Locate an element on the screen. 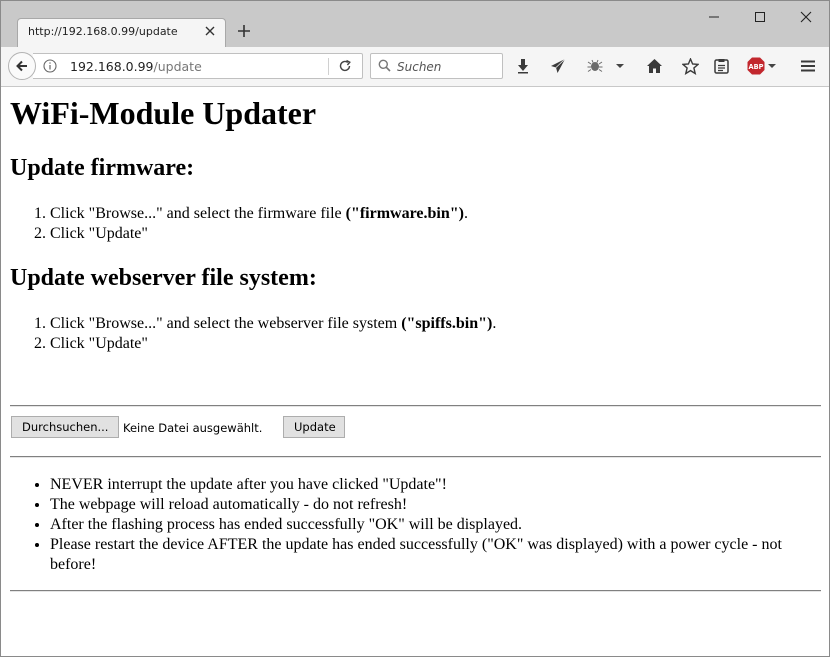 The height and width of the screenshot is (657, 830). url-path: /update is located at coordinates (177, 66).